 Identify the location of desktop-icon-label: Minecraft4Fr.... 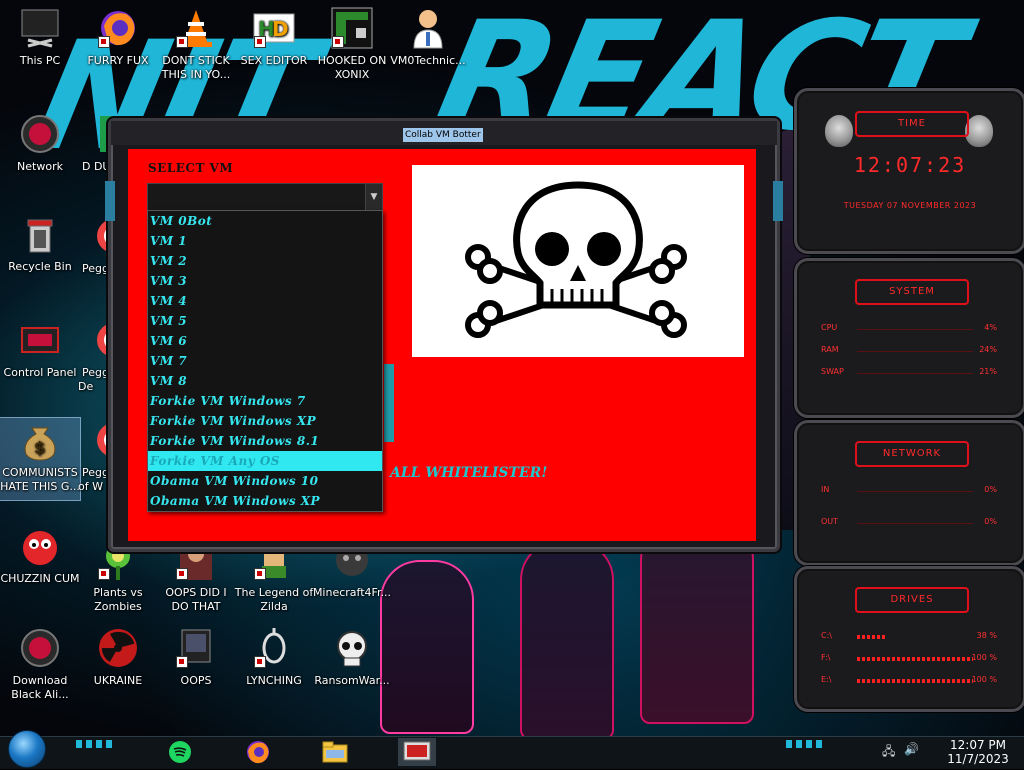
(352, 592).